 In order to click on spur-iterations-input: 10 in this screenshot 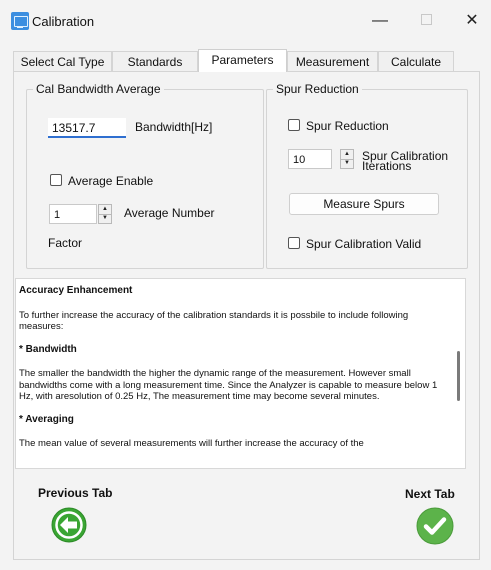, I will do `click(310, 159)`.